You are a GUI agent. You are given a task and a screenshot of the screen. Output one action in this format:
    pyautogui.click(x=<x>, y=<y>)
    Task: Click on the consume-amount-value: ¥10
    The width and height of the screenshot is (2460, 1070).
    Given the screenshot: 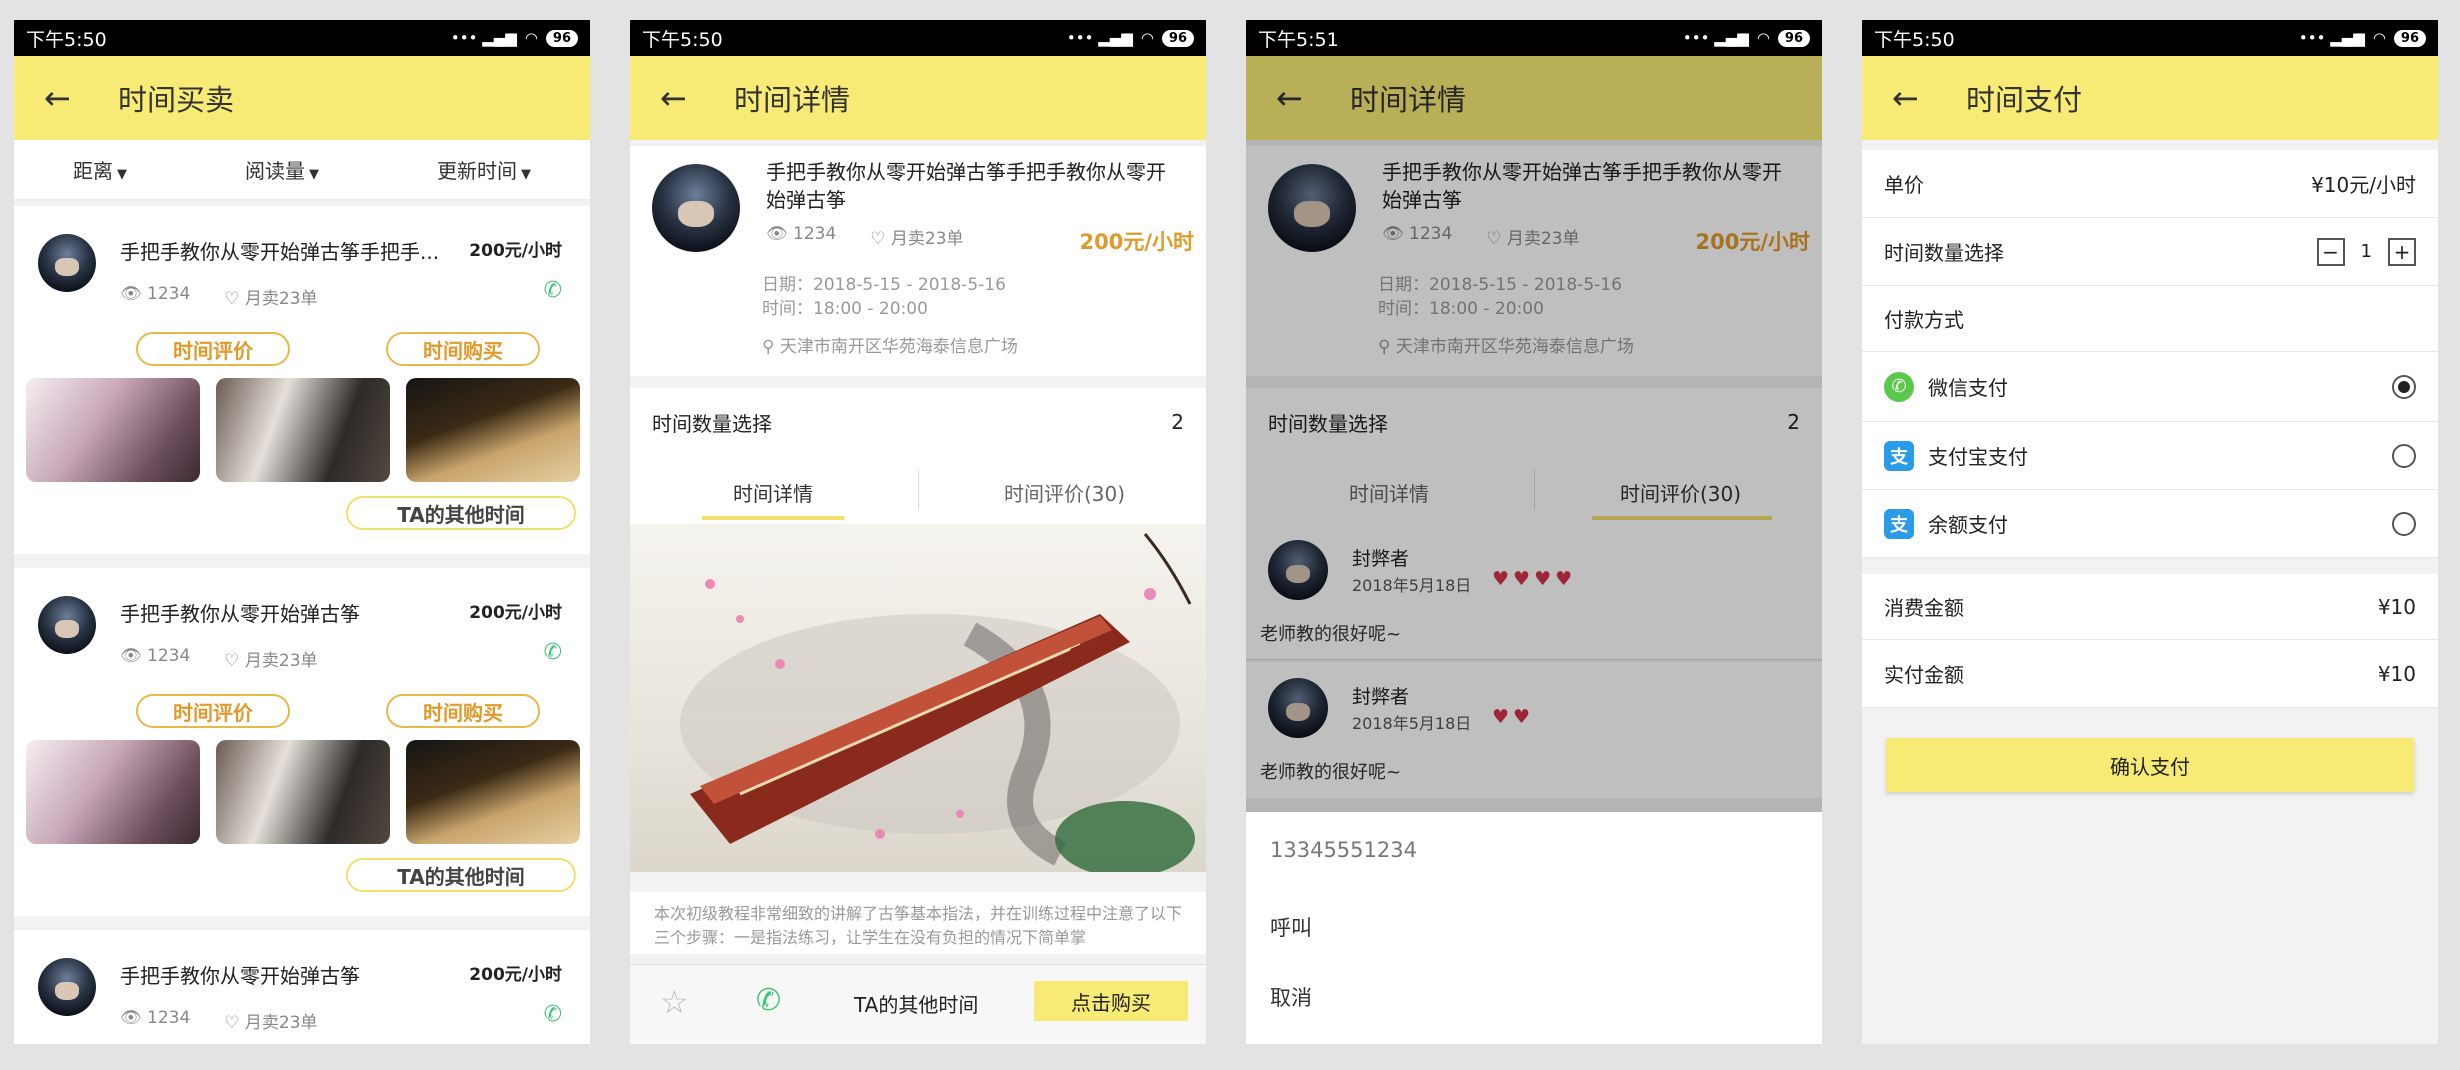 What is the action you would take?
    pyautogui.click(x=2396, y=606)
    